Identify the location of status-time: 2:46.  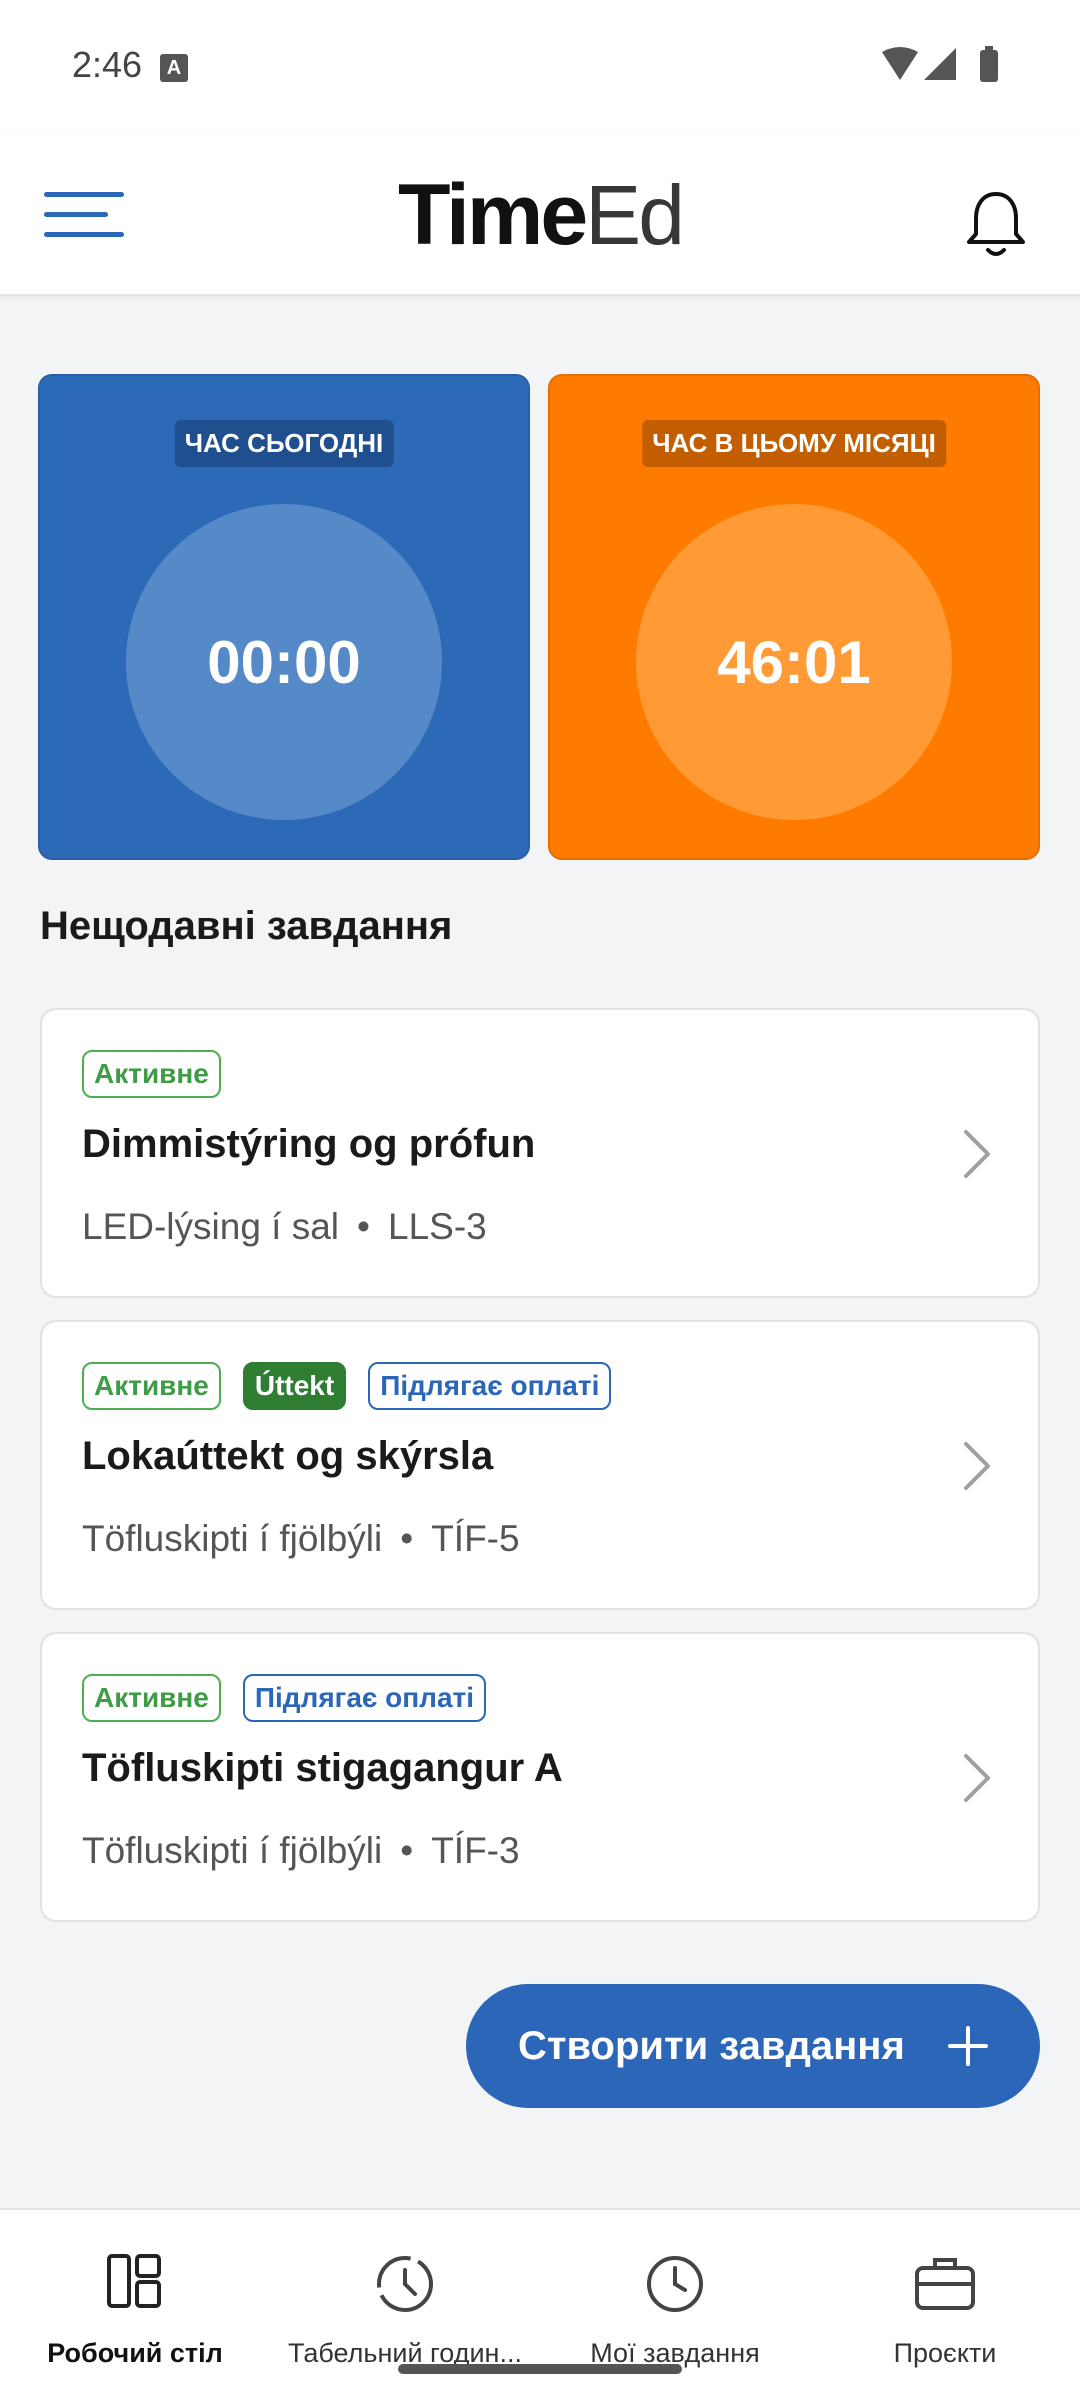
(107, 64).